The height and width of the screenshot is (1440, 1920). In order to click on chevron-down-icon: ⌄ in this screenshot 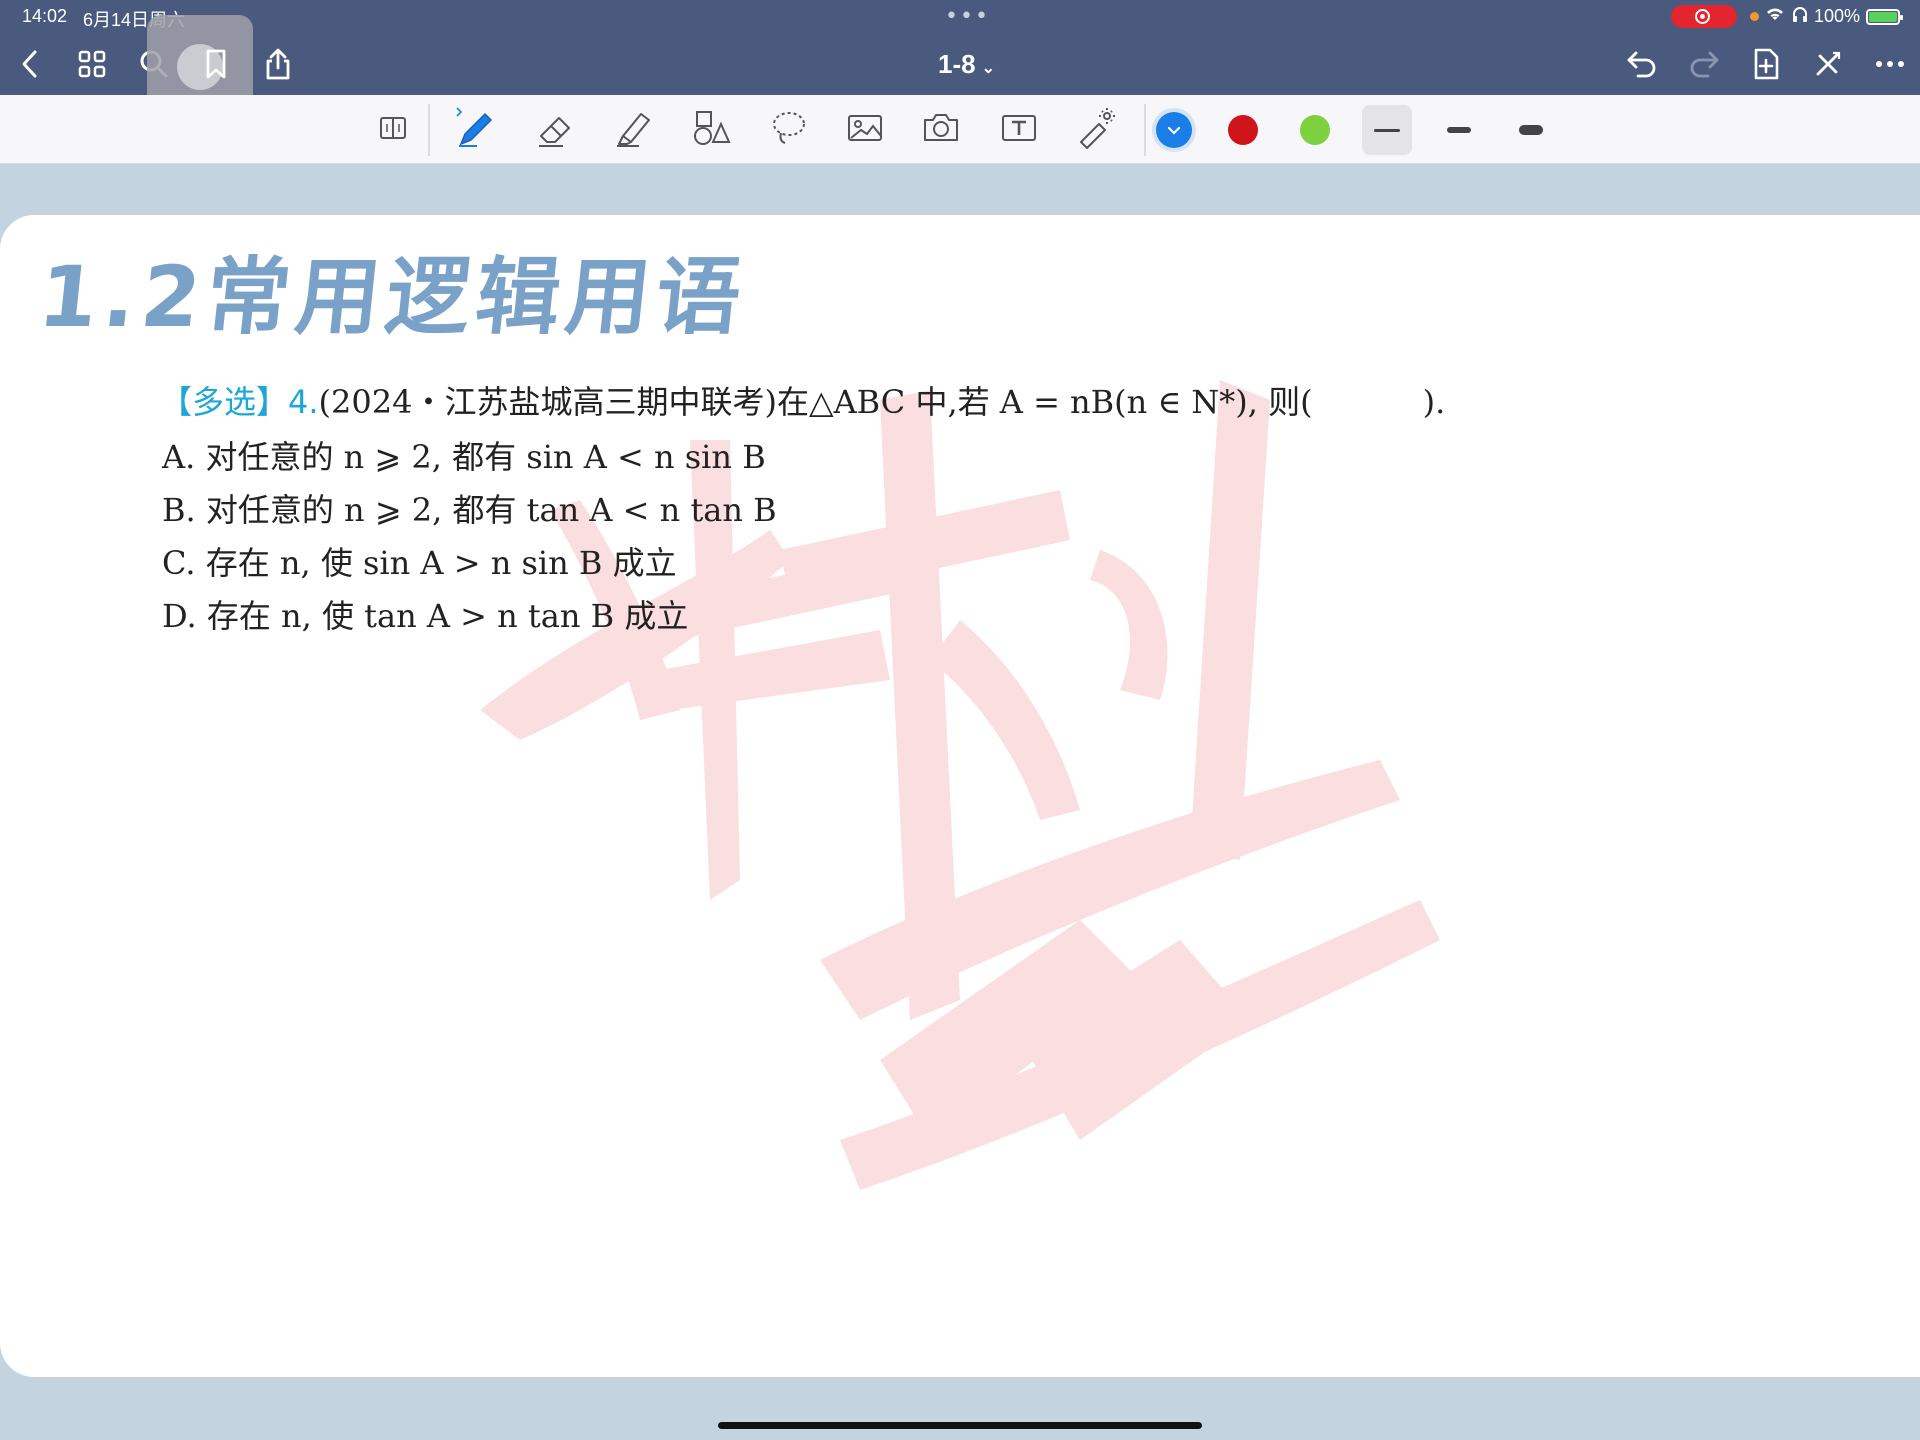, I will do `click(988, 68)`.